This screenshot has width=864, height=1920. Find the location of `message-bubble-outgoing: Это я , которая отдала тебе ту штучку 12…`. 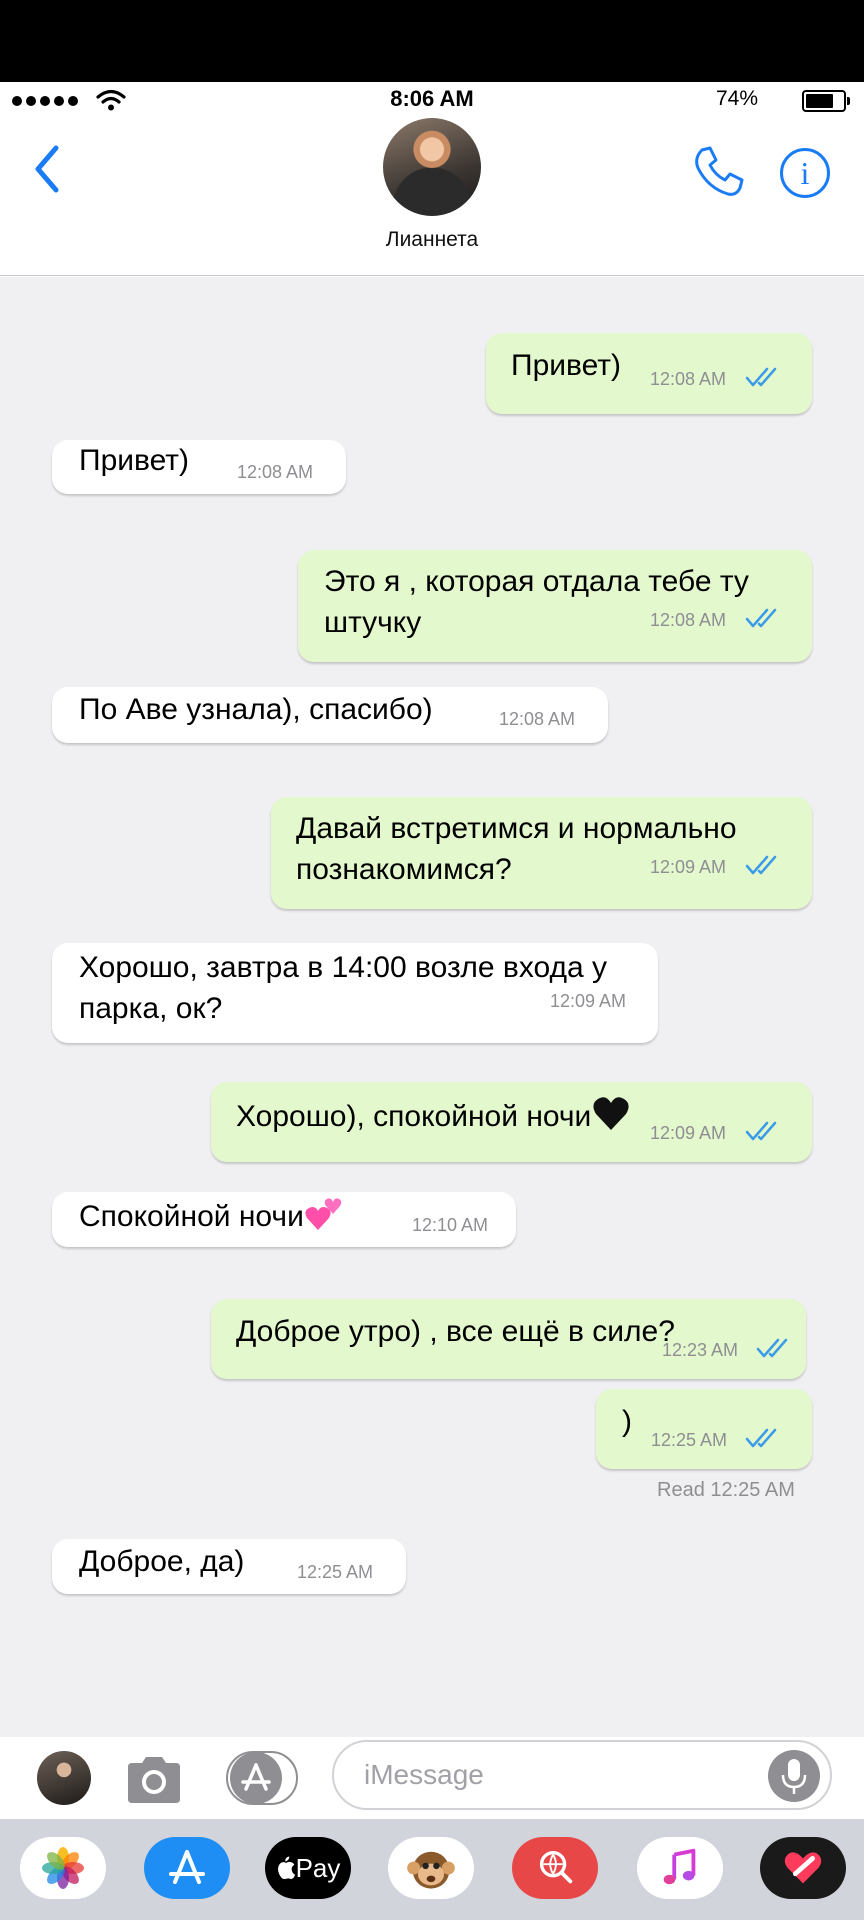

message-bubble-outgoing: Это я , которая отдала тебе ту штучку 12… is located at coordinates (555, 606).